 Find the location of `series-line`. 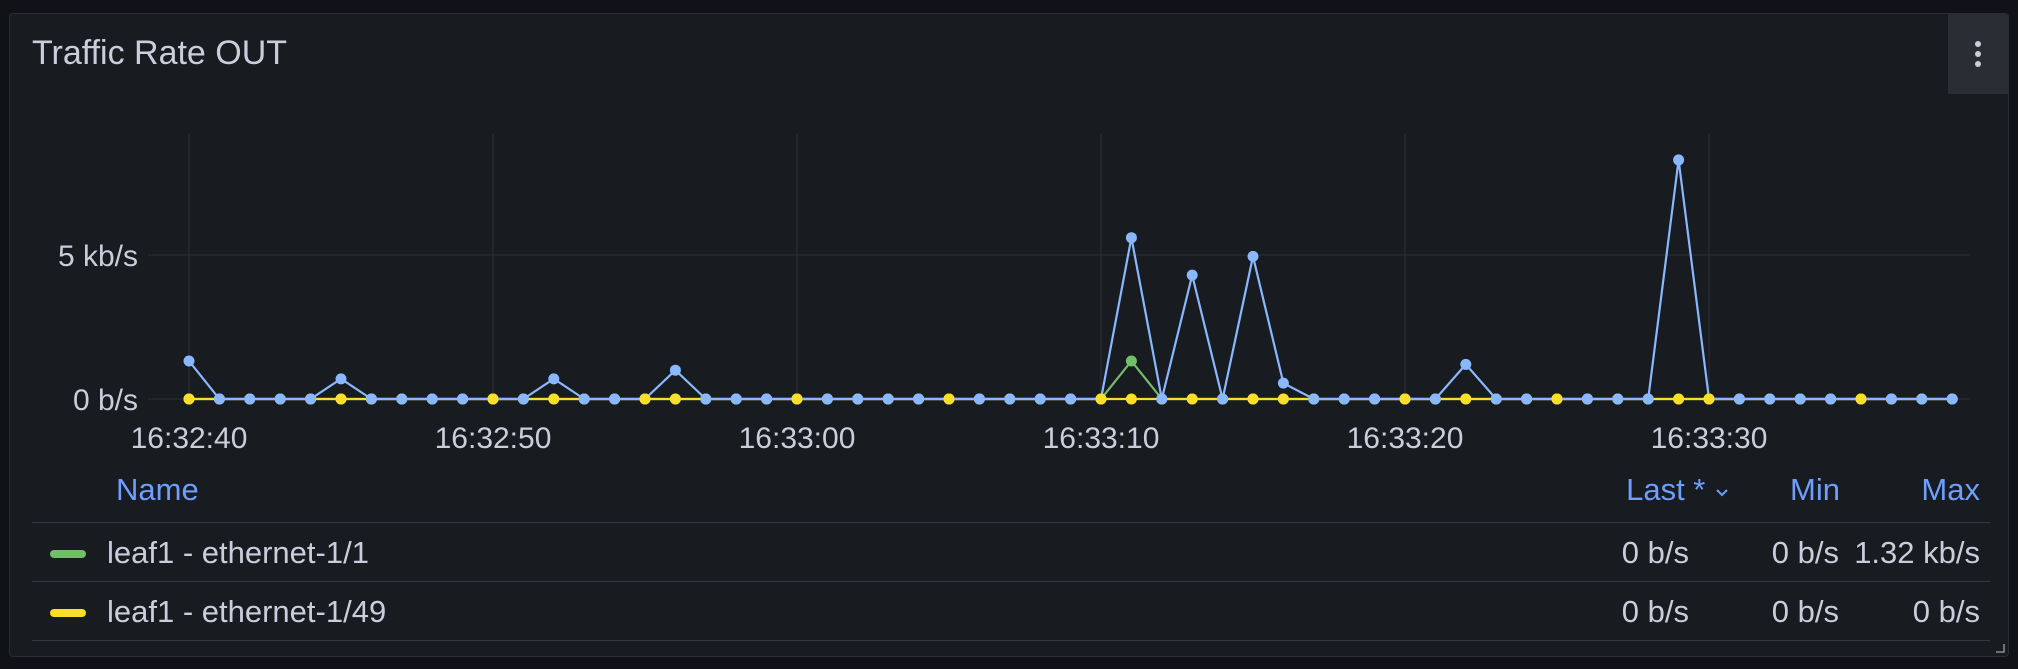

series-line is located at coordinates (1071, 380).